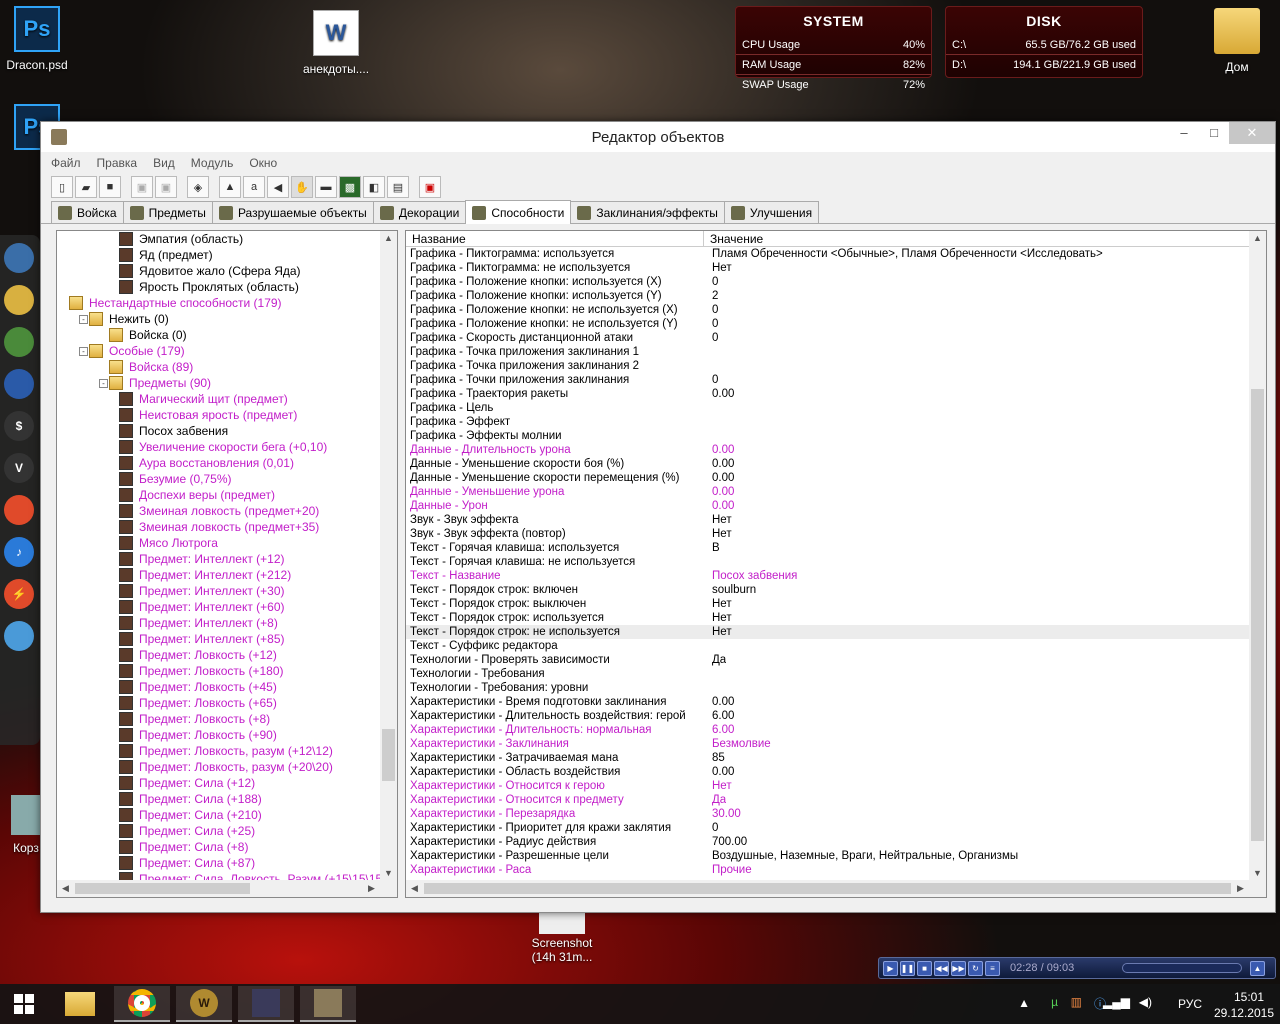 The image size is (1280, 1024). I want to click on tree-folder: - Особые (179), so click(220, 351).